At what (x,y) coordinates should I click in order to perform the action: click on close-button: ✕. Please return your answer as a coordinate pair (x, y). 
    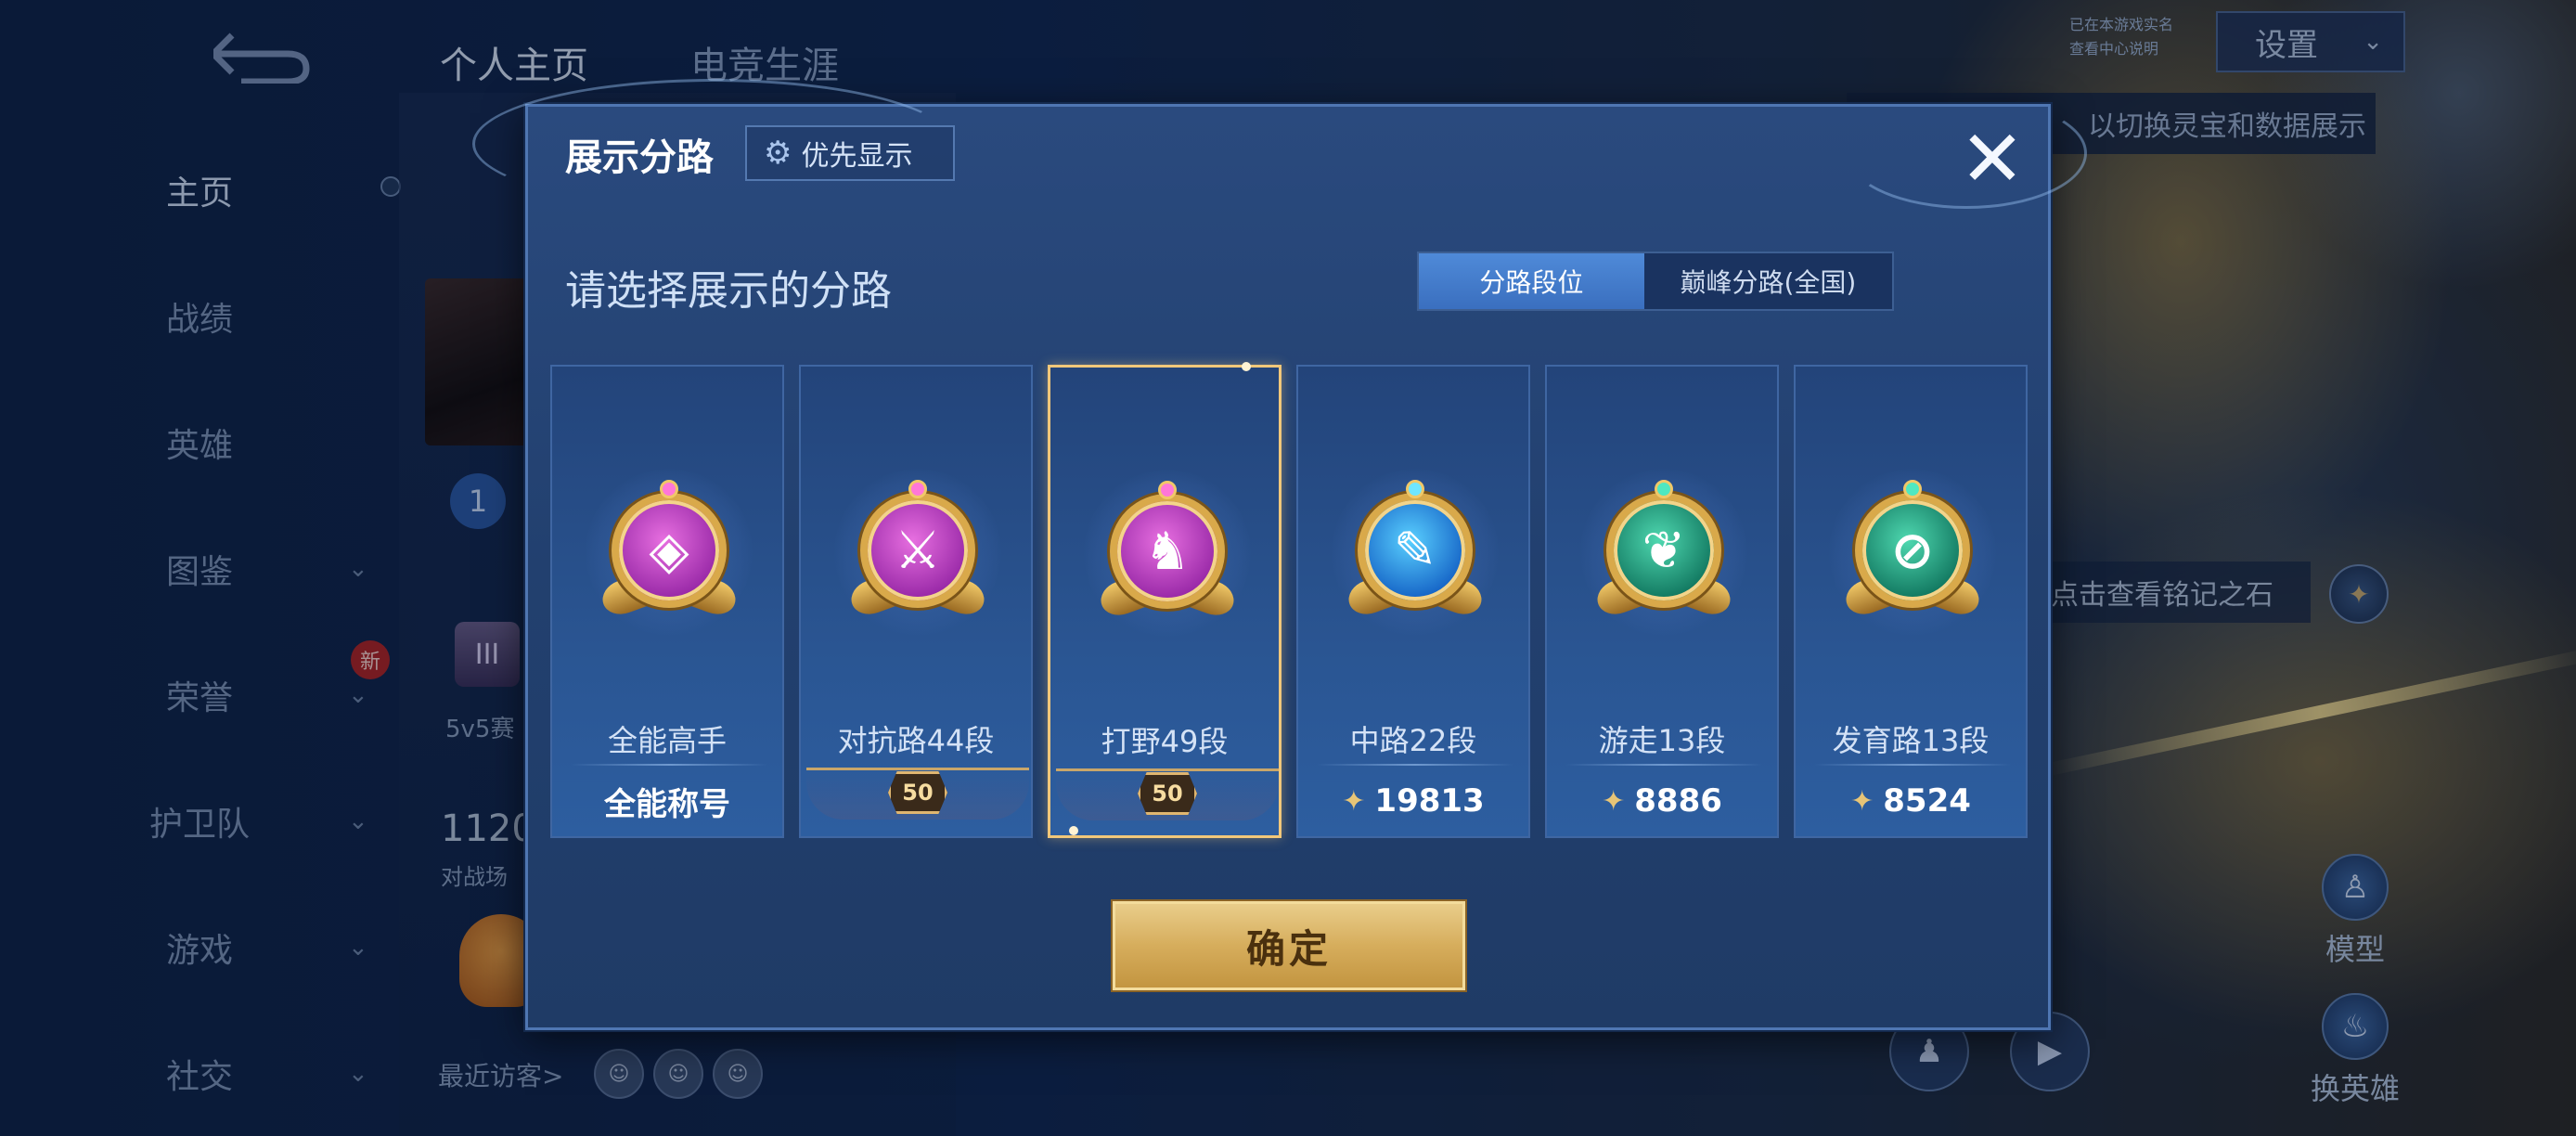
    Looking at the image, I should click on (1992, 159).